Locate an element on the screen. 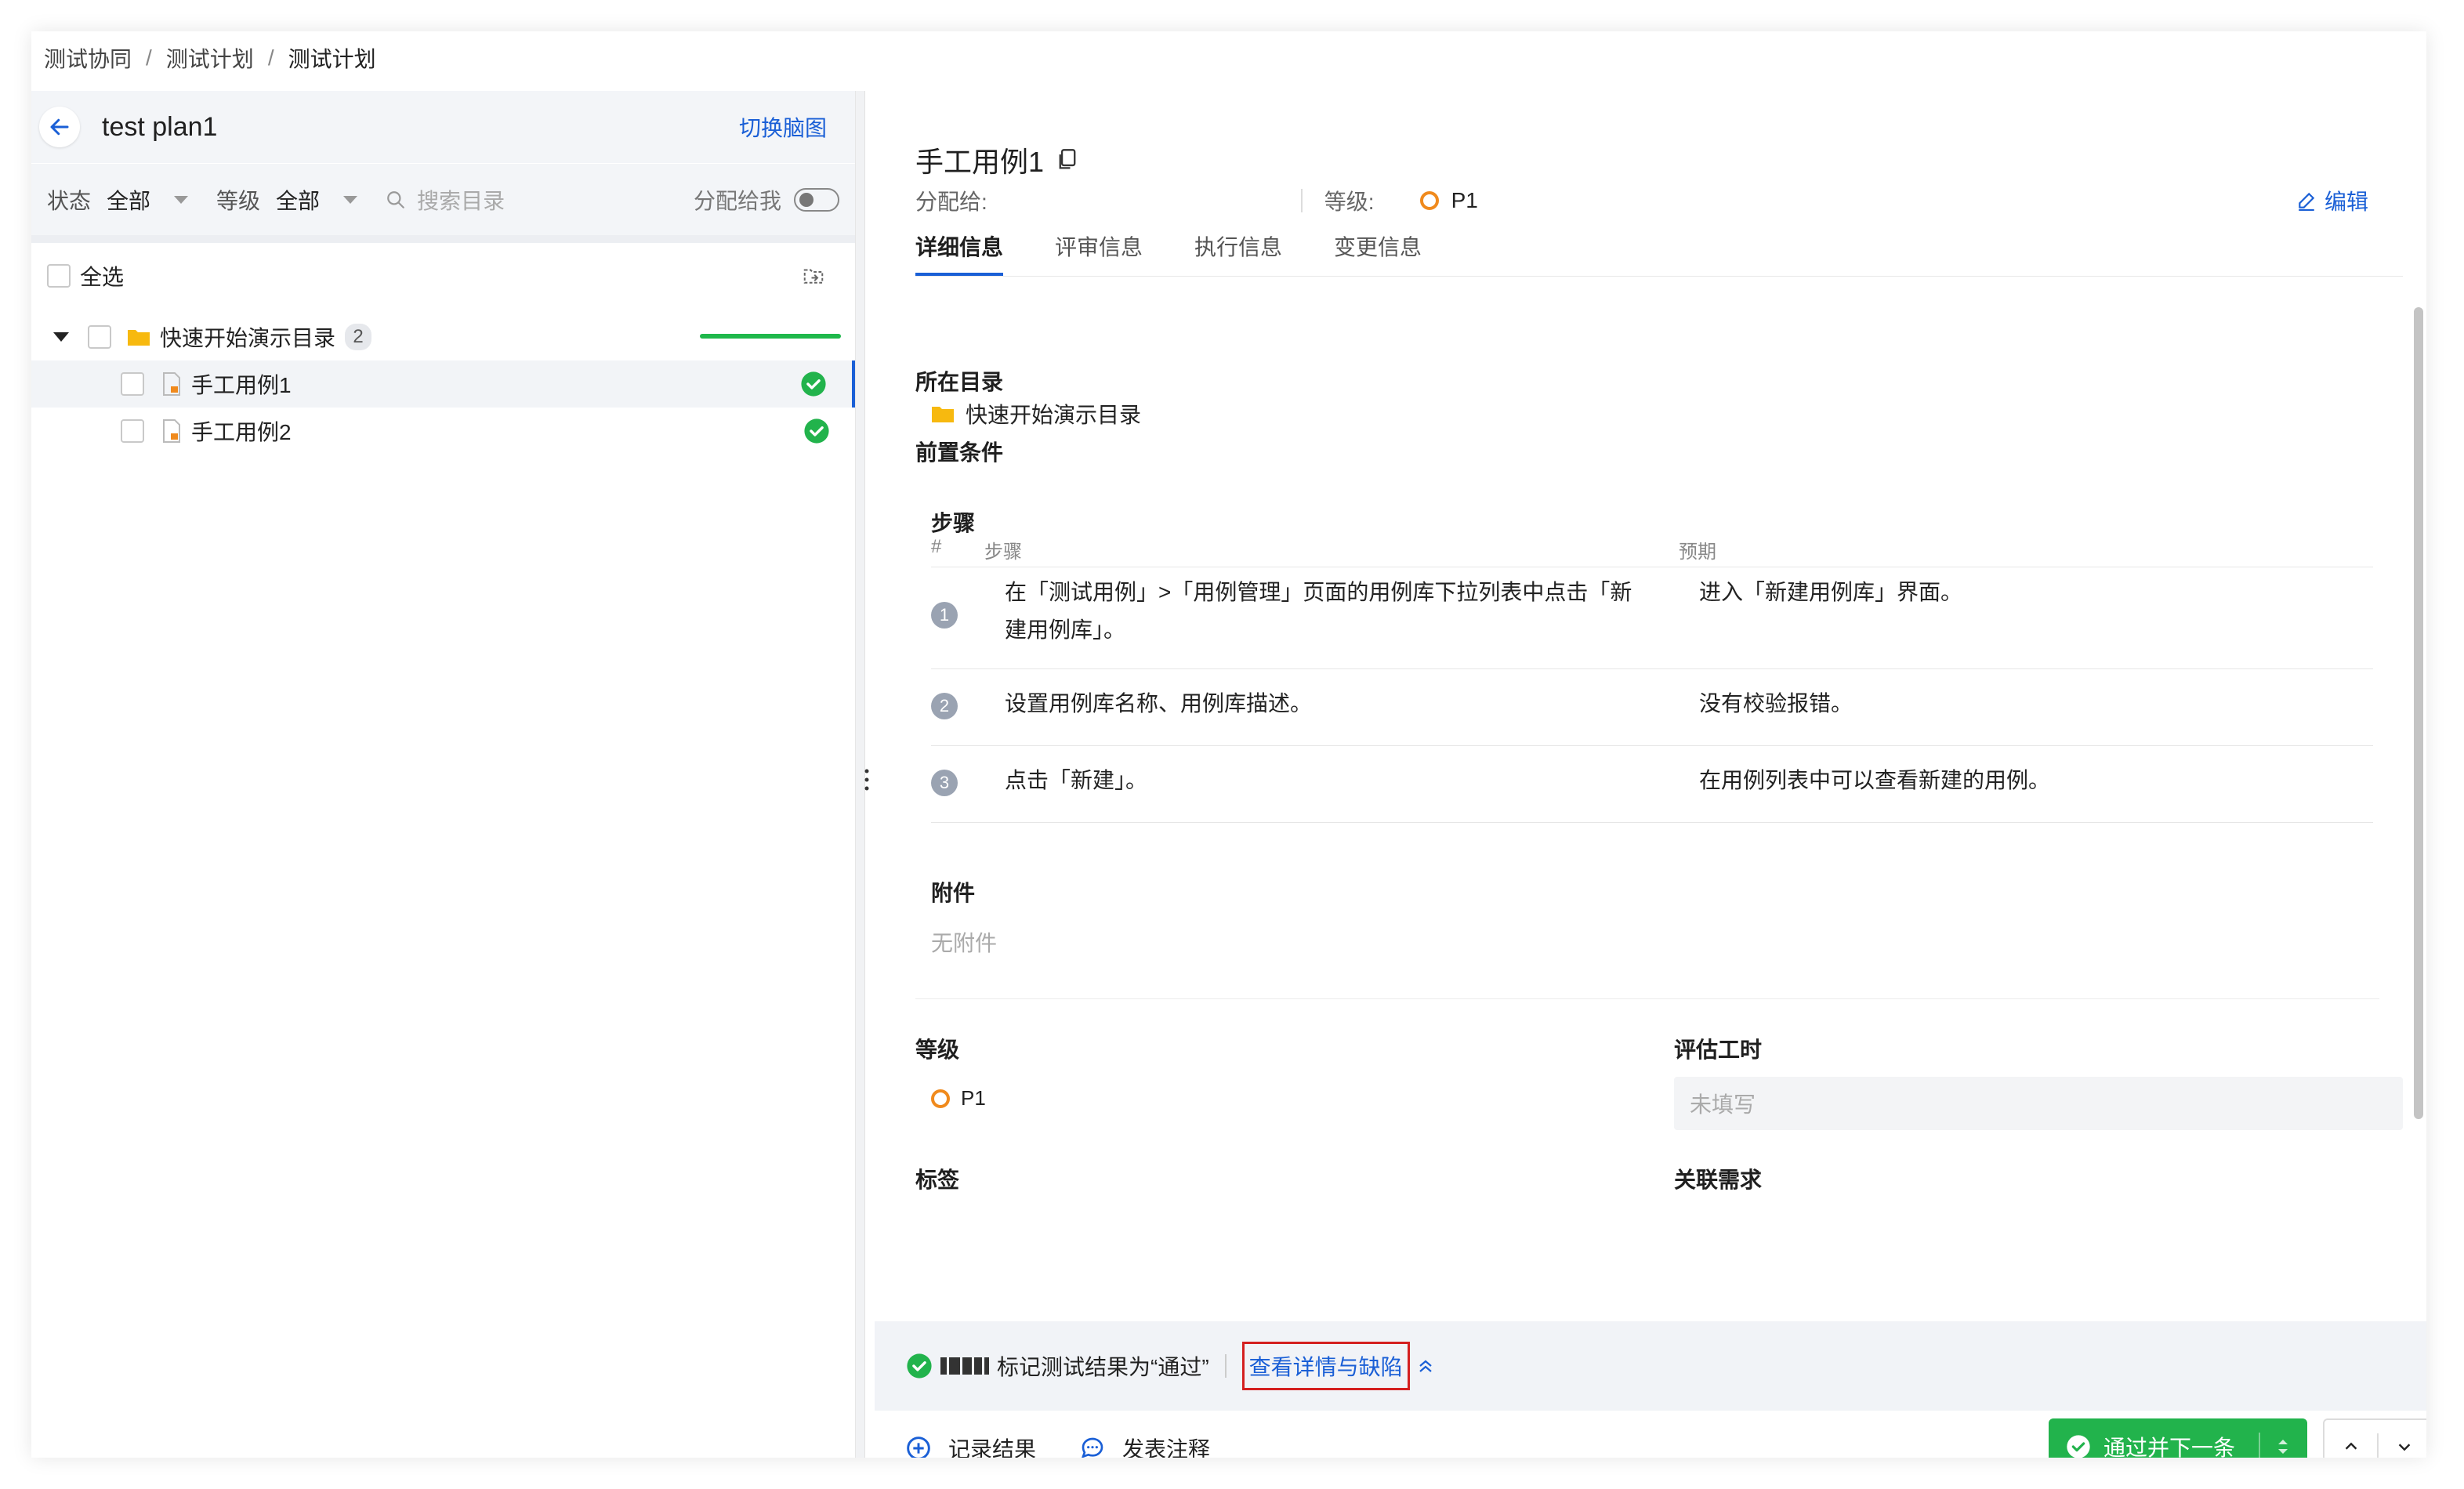 The height and width of the screenshot is (1489, 2464). steps-col-expected: 预期 is located at coordinates (1697, 552).